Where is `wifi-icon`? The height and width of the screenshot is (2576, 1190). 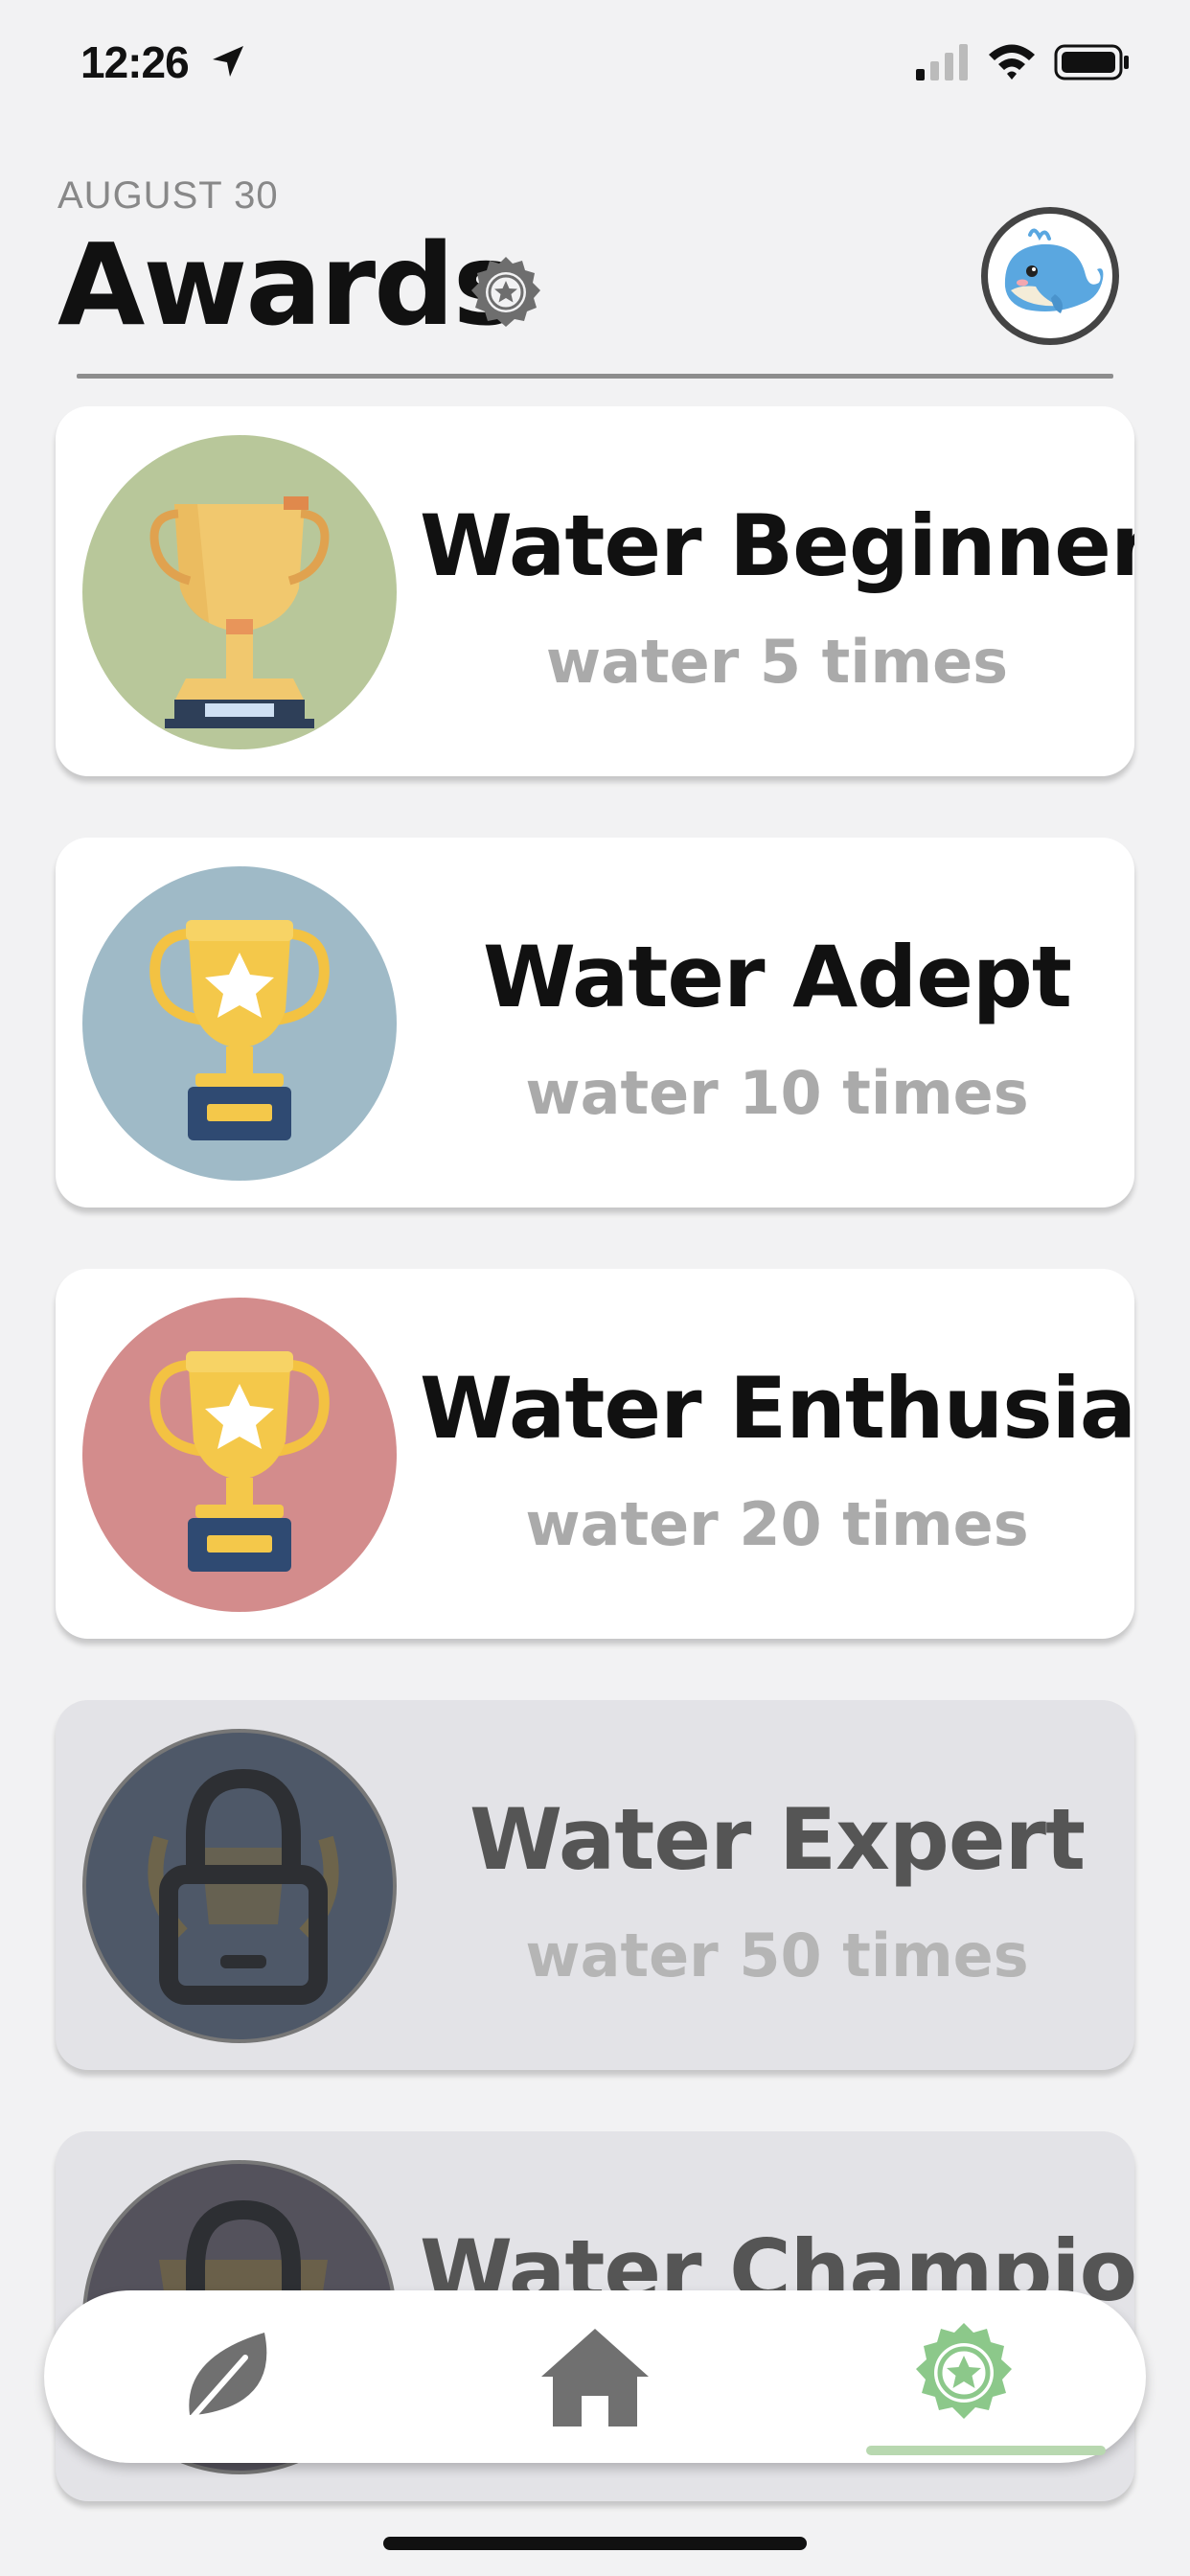 wifi-icon is located at coordinates (1012, 62).